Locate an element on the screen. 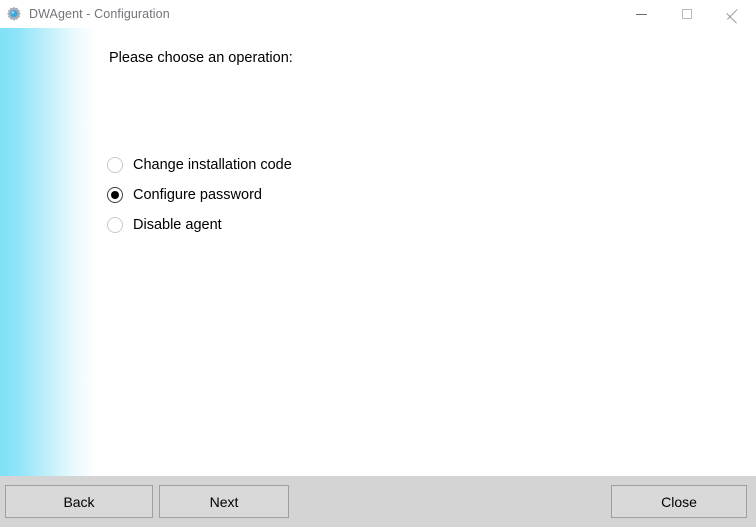 The height and width of the screenshot is (527, 756). minimize-icon is located at coordinates (641, 14).